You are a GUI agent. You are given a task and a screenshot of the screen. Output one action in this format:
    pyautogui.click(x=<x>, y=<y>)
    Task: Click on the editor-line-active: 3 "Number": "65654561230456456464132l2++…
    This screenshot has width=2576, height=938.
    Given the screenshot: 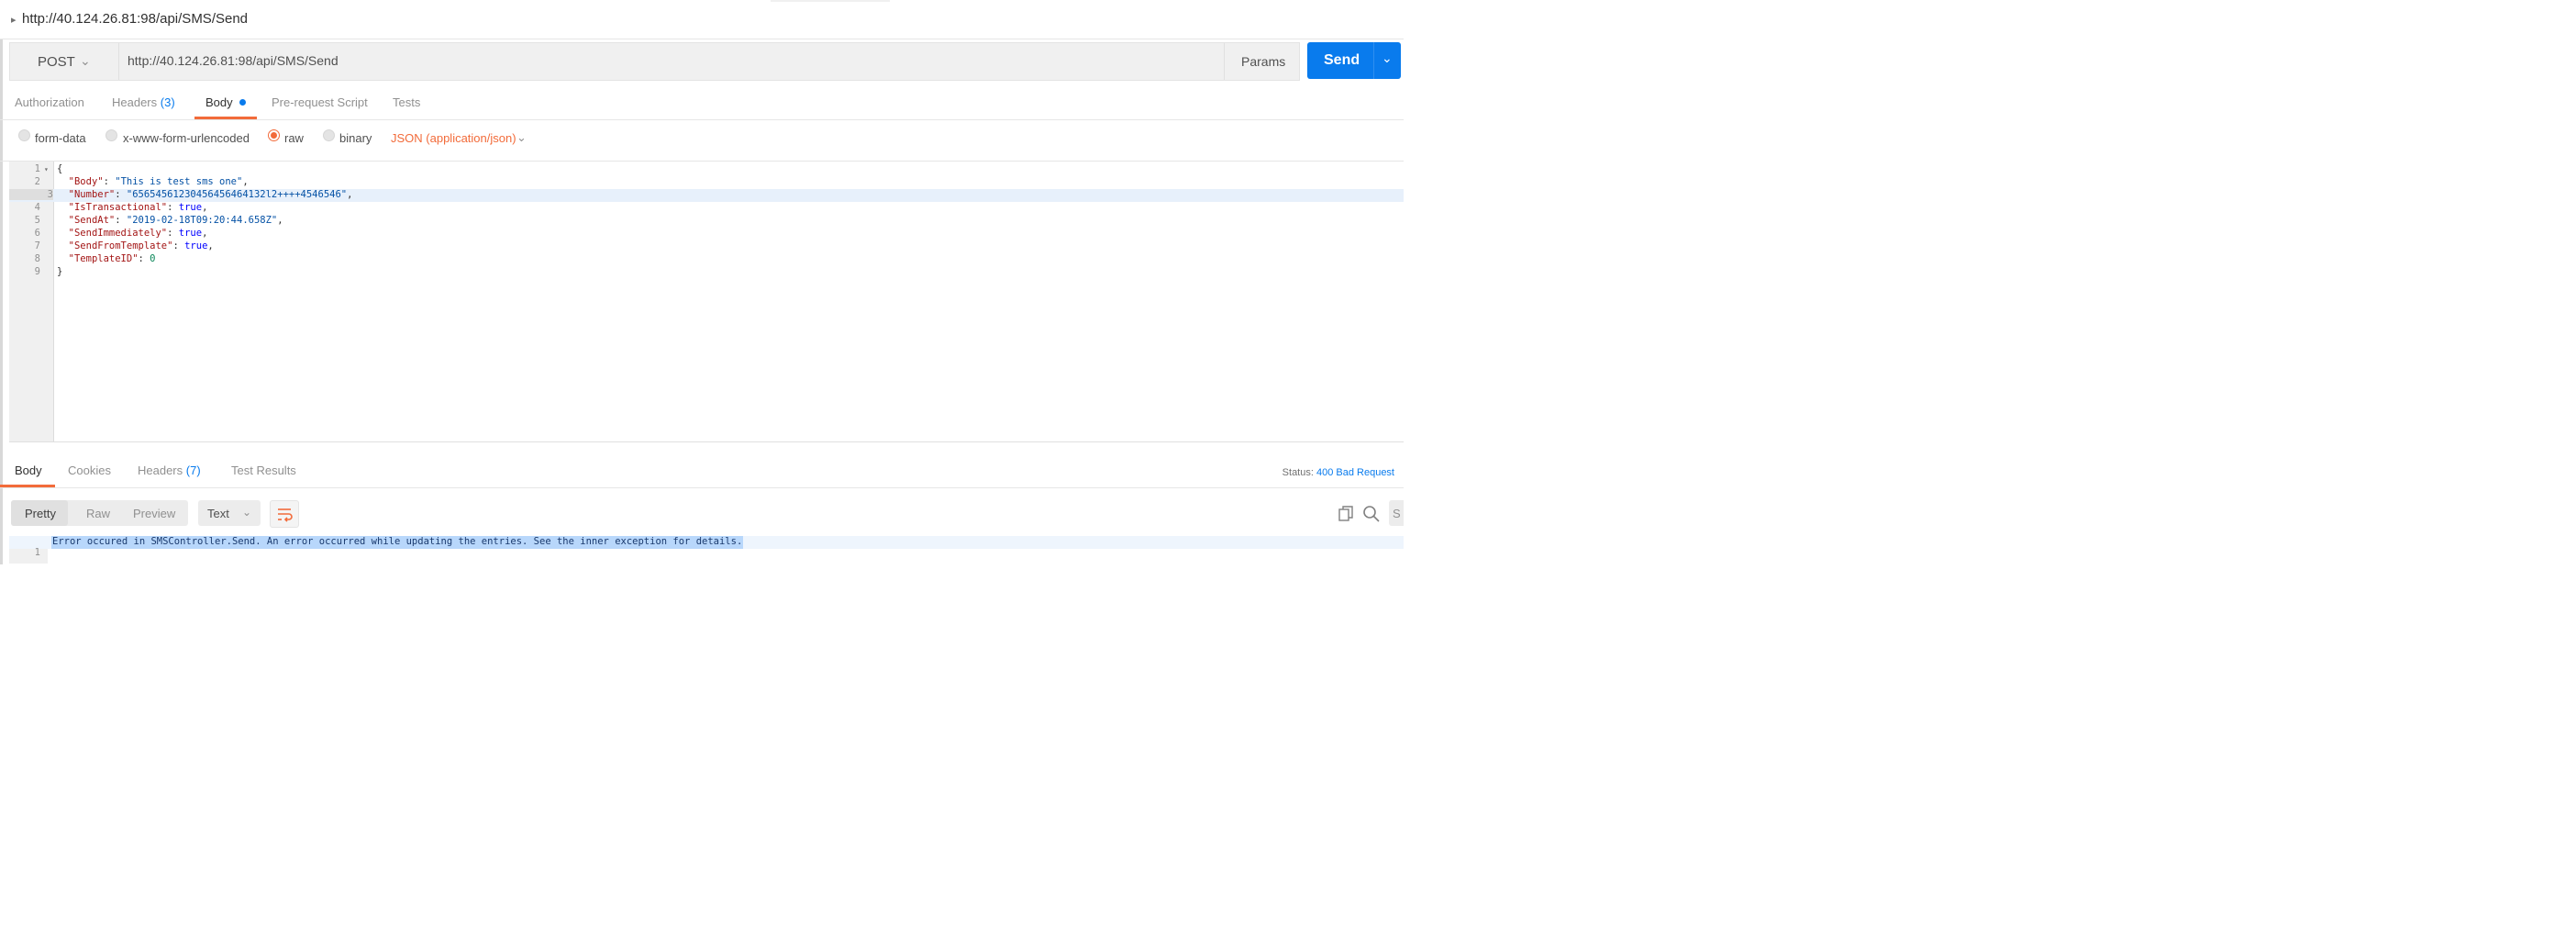 What is the action you would take?
    pyautogui.click(x=706, y=196)
    